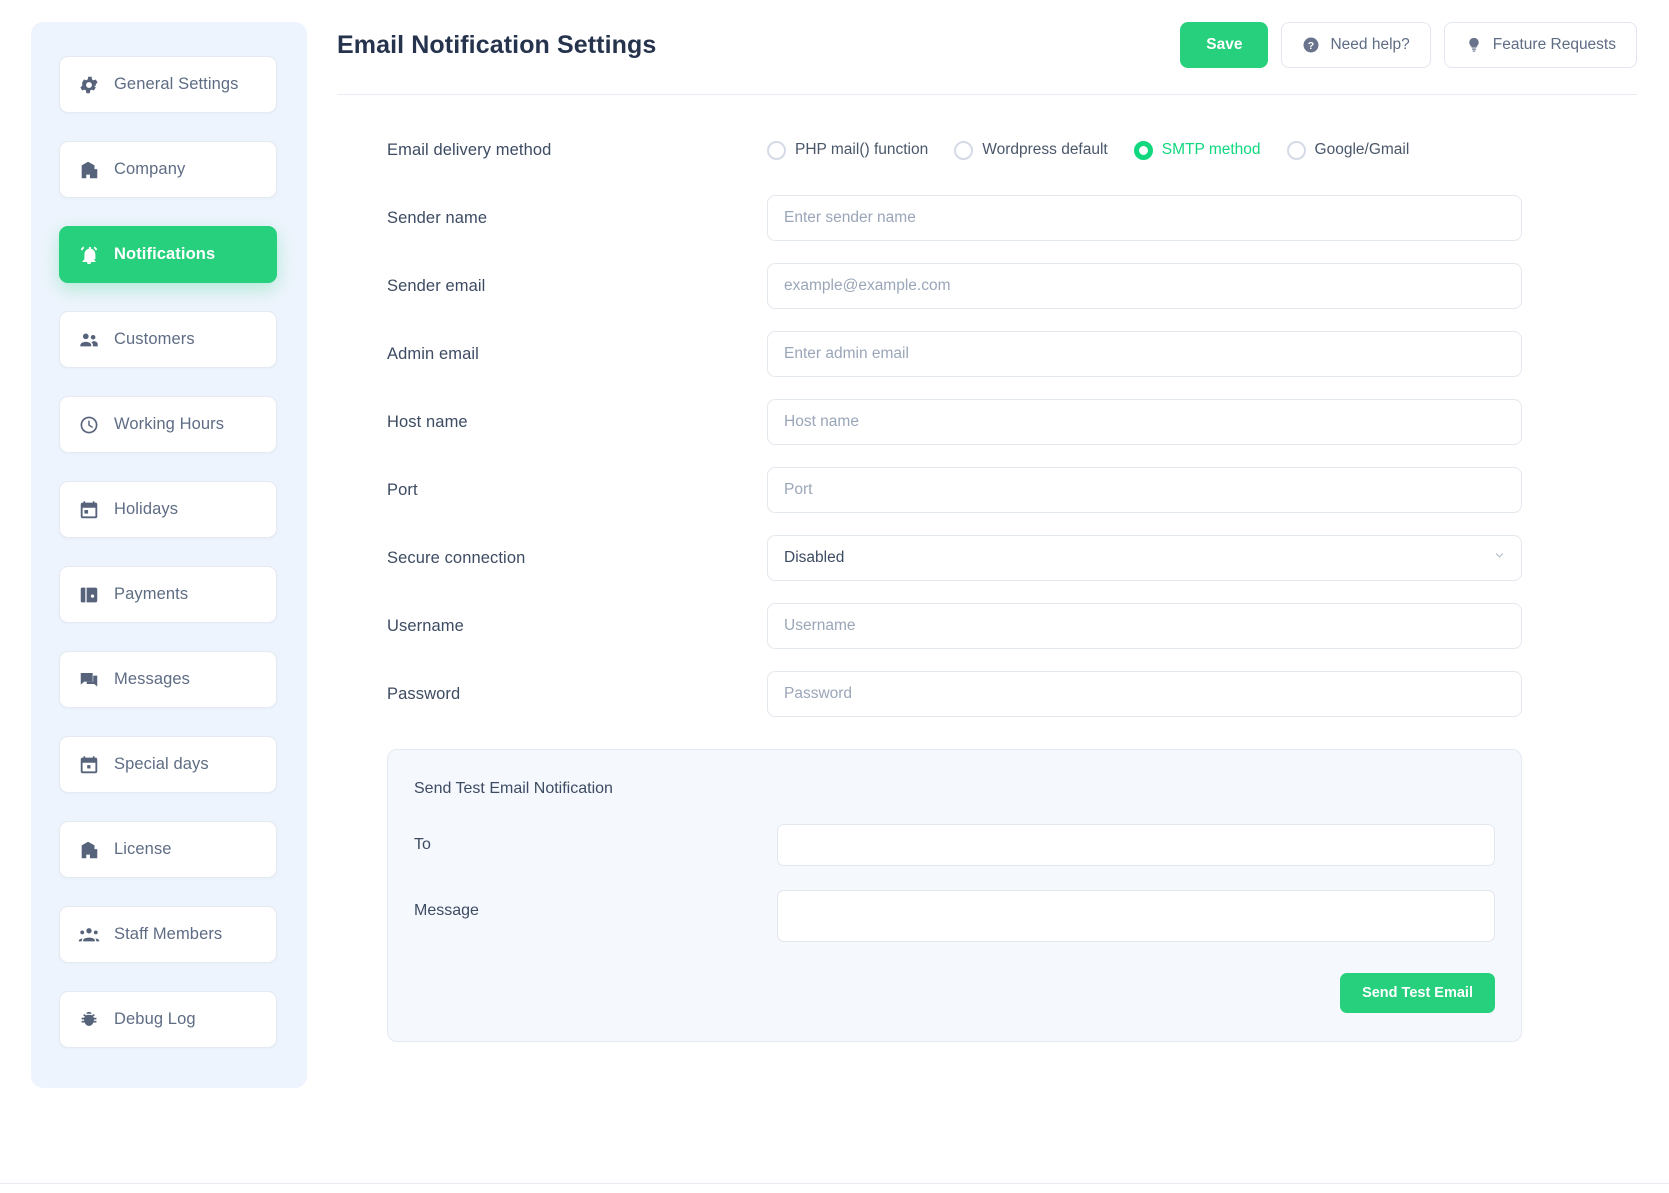  What do you see at coordinates (1211, 149) in the screenshot?
I see `radio-label: SMTP method` at bounding box center [1211, 149].